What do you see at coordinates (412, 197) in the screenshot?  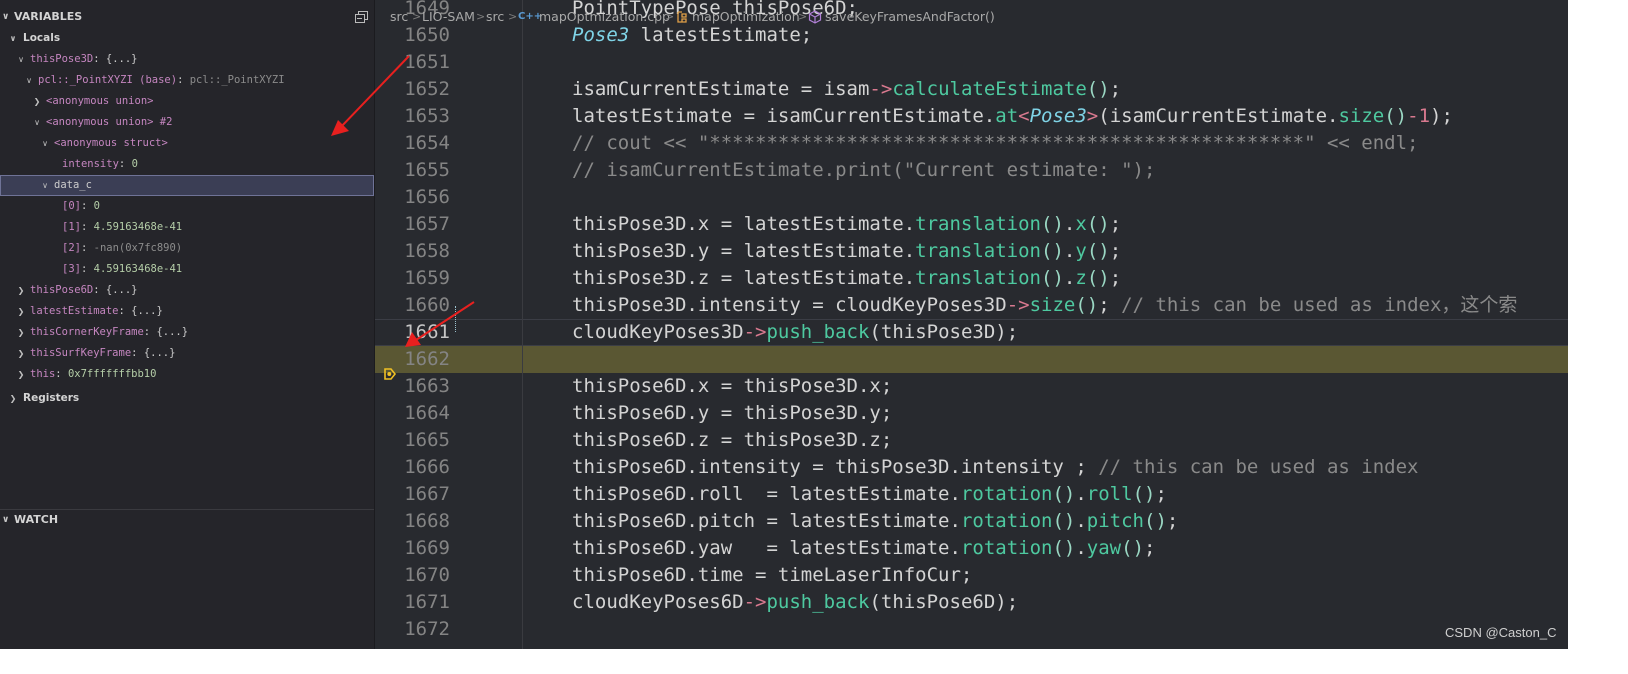 I see `line-number: 1656` at bounding box center [412, 197].